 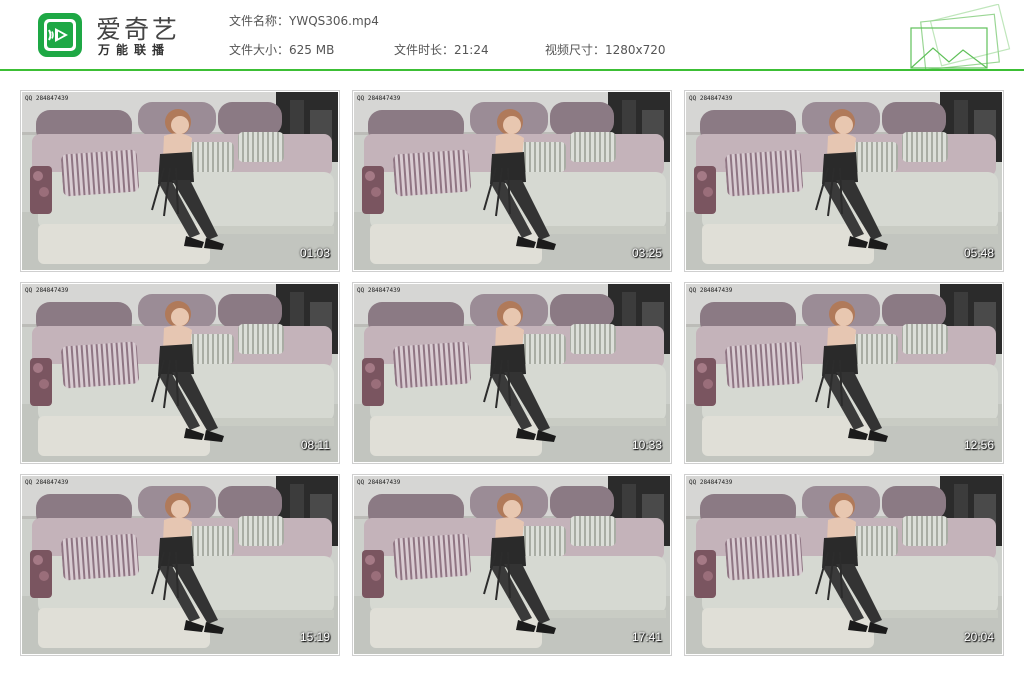 I want to click on thumbnail-frame-image: QQ 284847439 12:56, so click(x=844, y=373).